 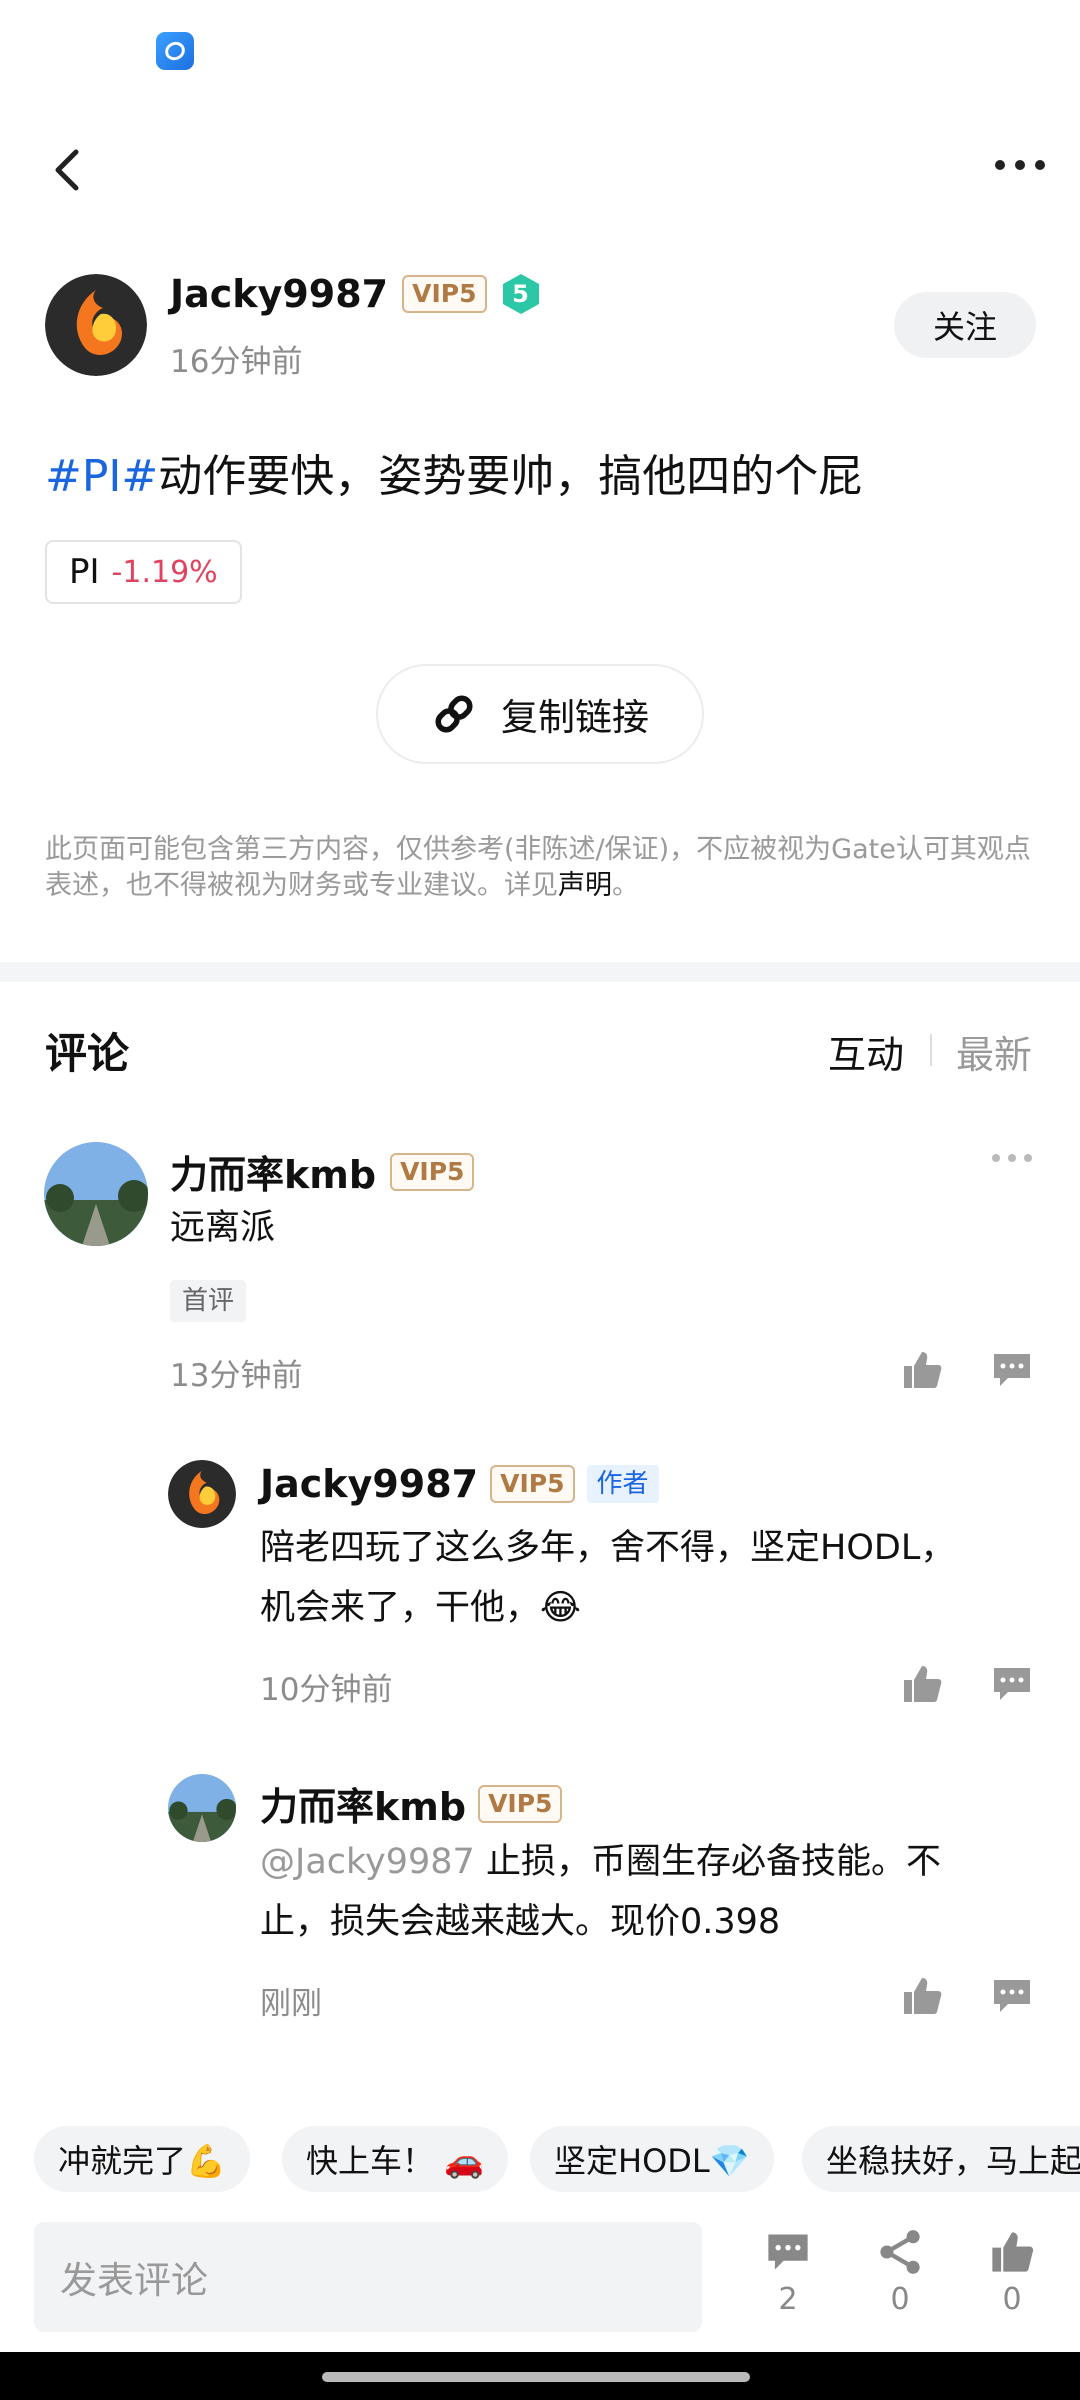 What do you see at coordinates (454, 714) in the screenshot?
I see `link-icon` at bounding box center [454, 714].